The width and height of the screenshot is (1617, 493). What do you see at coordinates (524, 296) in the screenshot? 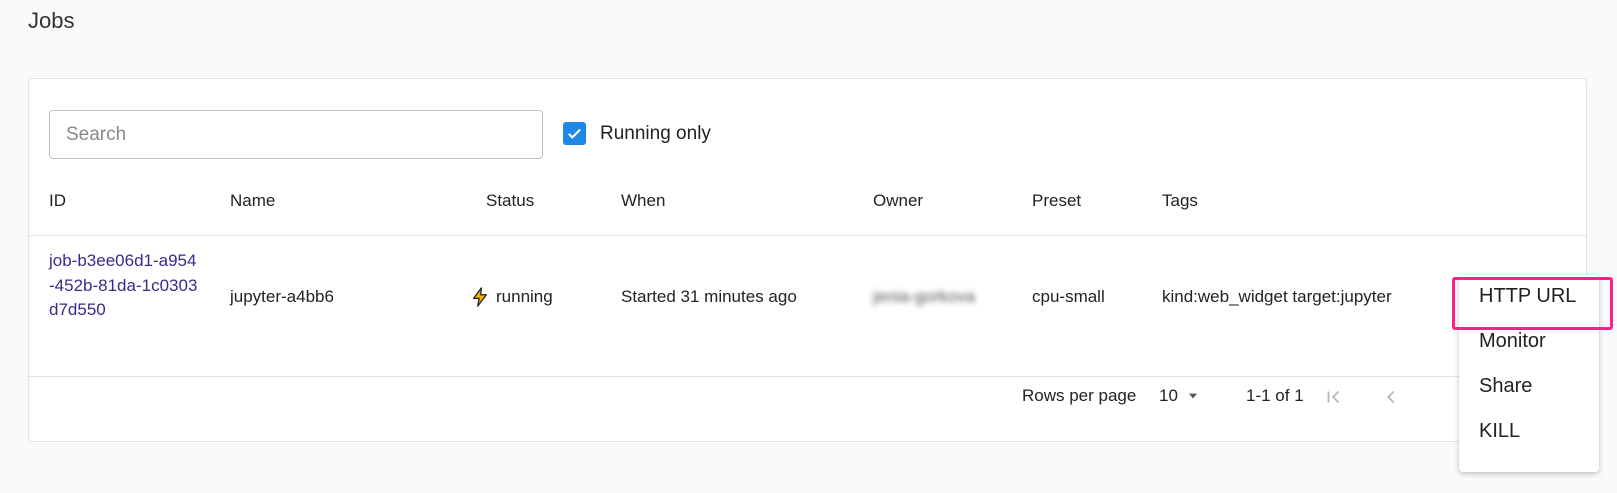
I see `job-status-text: running` at bounding box center [524, 296].